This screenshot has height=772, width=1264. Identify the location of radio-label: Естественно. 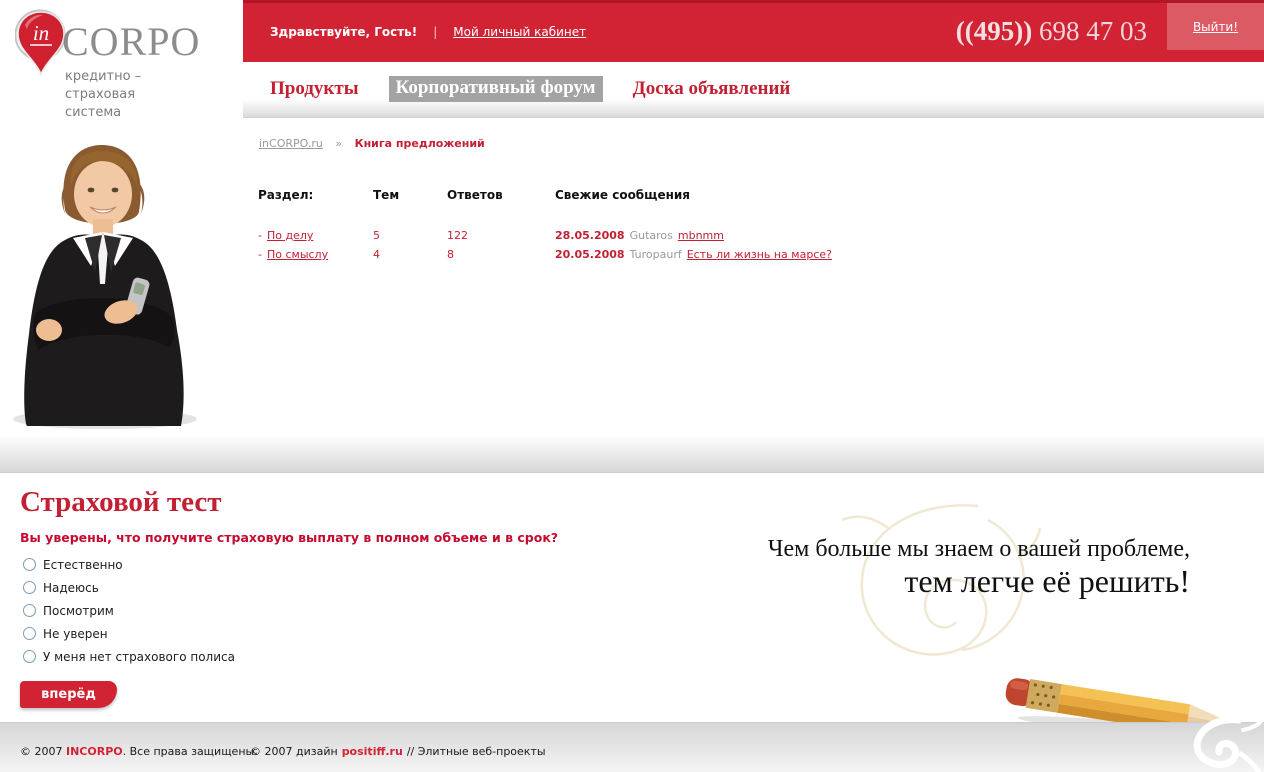
(83, 564).